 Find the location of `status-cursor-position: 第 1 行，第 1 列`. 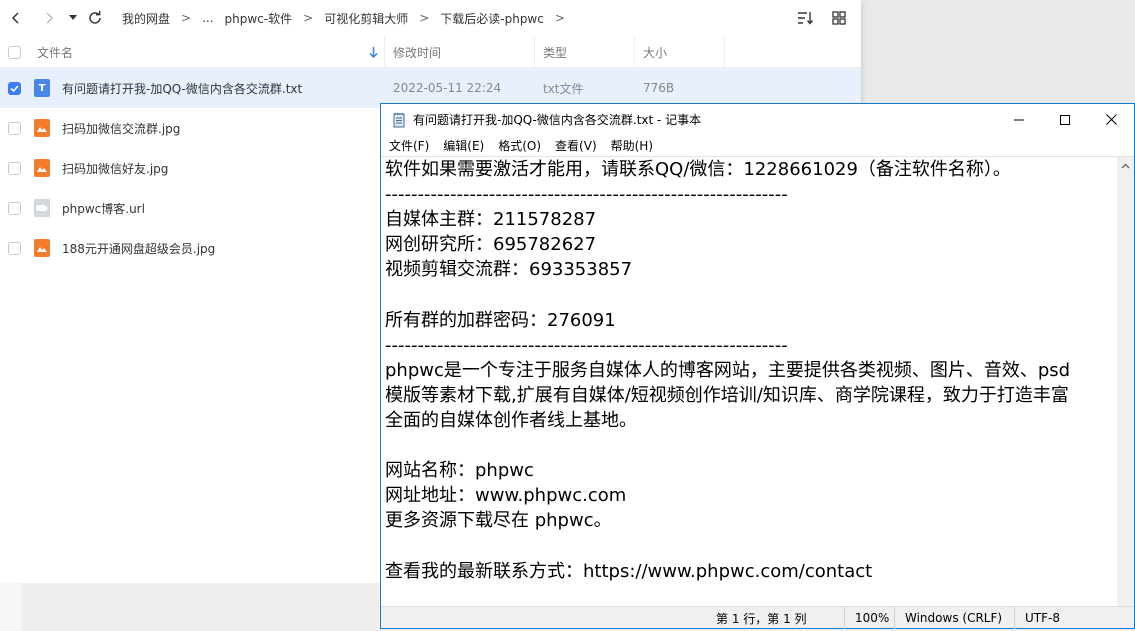

status-cursor-position: 第 1 行，第 1 列 is located at coordinates (761, 618).